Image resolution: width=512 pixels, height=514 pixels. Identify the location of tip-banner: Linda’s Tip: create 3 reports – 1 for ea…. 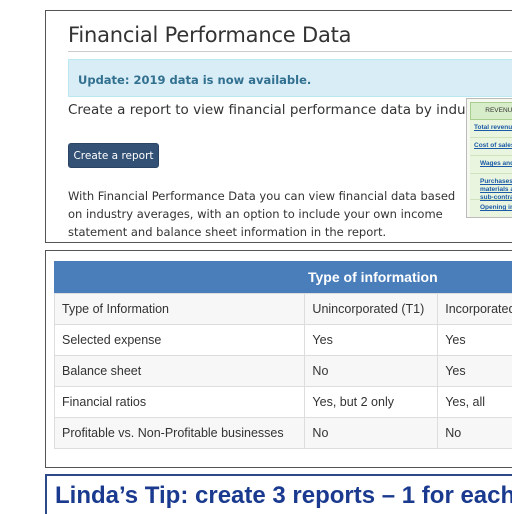
(278, 494).